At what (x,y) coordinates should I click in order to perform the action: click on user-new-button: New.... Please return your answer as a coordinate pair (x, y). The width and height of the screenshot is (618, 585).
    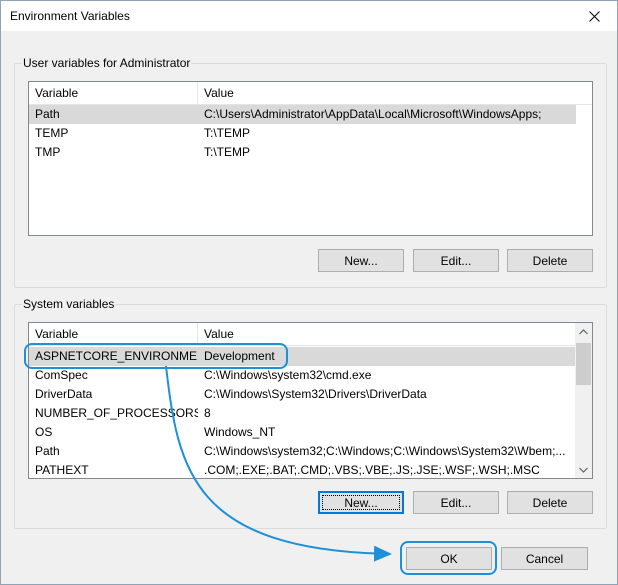
    Looking at the image, I should click on (361, 260).